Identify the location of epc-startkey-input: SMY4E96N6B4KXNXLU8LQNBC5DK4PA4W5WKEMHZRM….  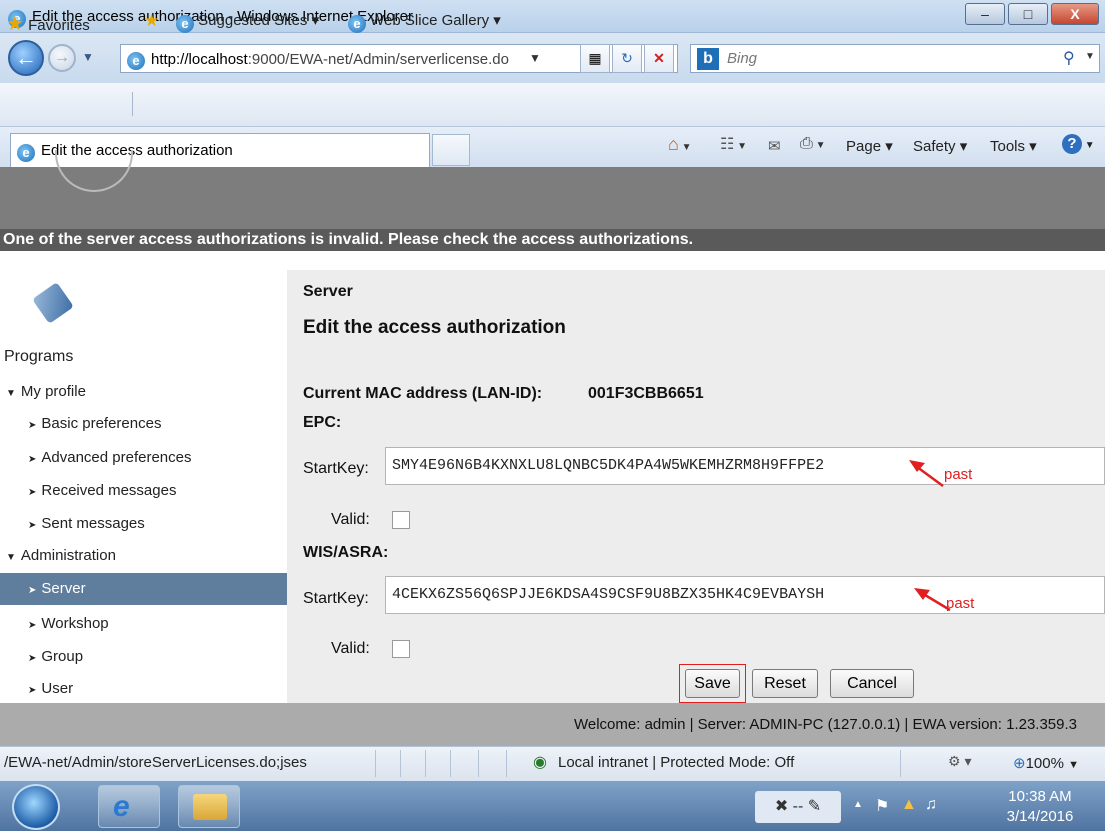
(745, 466).